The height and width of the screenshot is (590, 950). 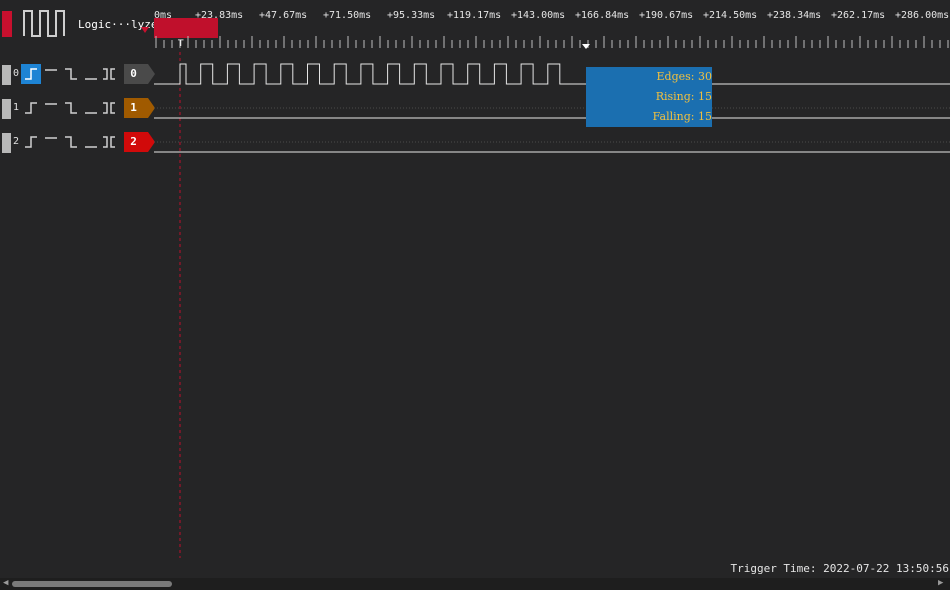 What do you see at coordinates (16, 141) in the screenshot?
I see `channel-index: 2` at bounding box center [16, 141].